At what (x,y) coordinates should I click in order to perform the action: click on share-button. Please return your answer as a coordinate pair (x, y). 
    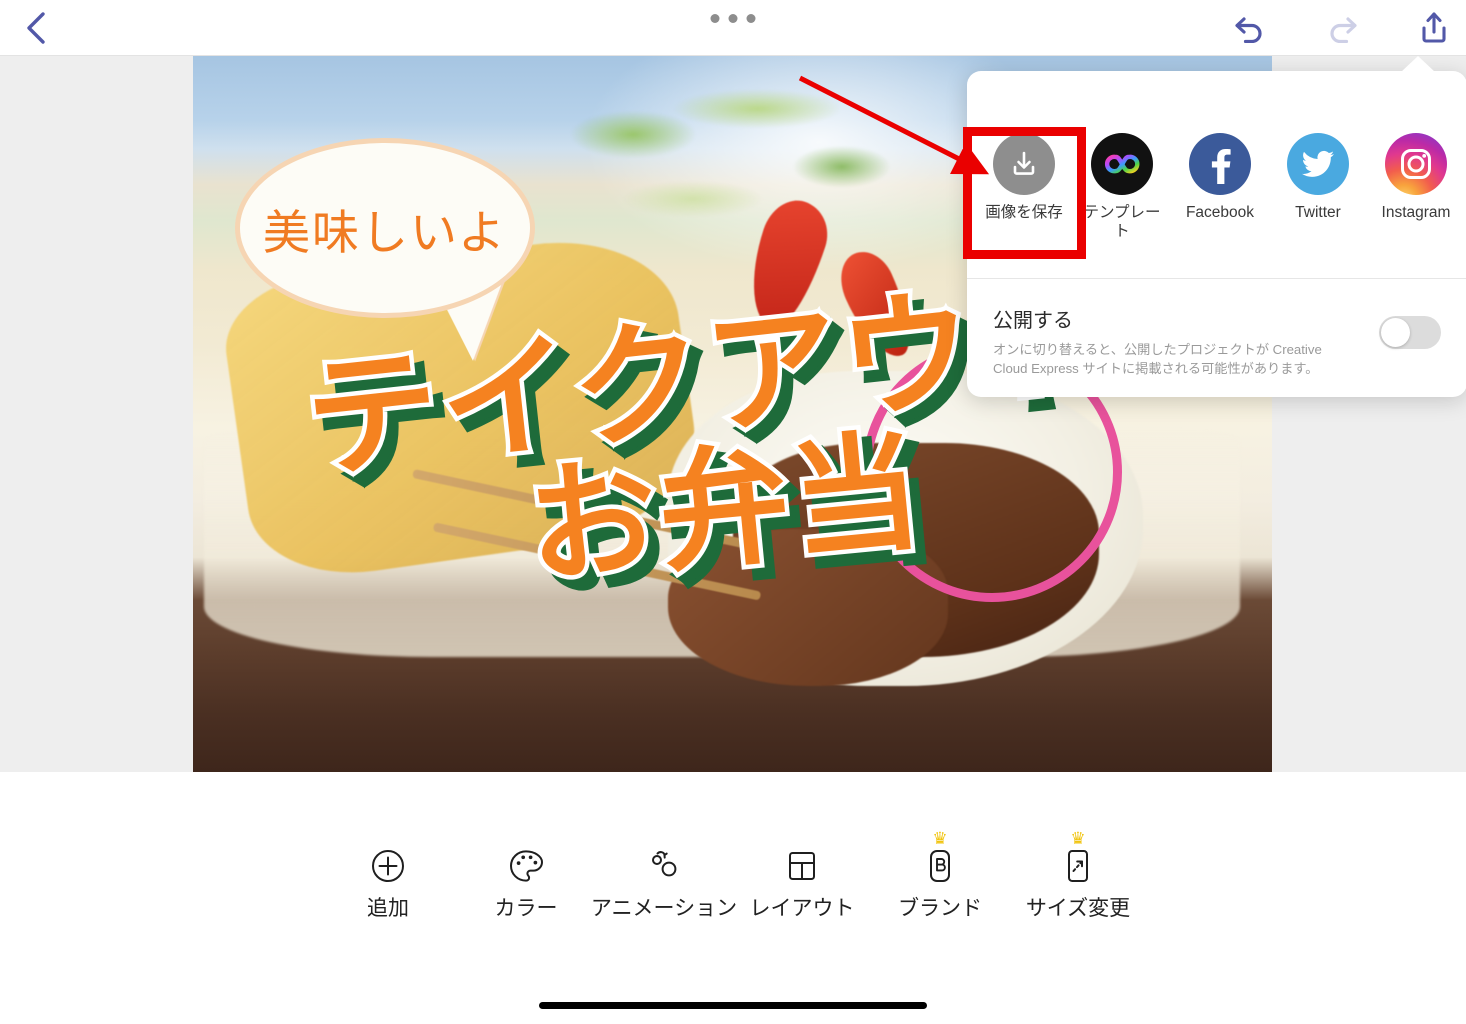
    Looking at the image, I should click on (1434, 28).